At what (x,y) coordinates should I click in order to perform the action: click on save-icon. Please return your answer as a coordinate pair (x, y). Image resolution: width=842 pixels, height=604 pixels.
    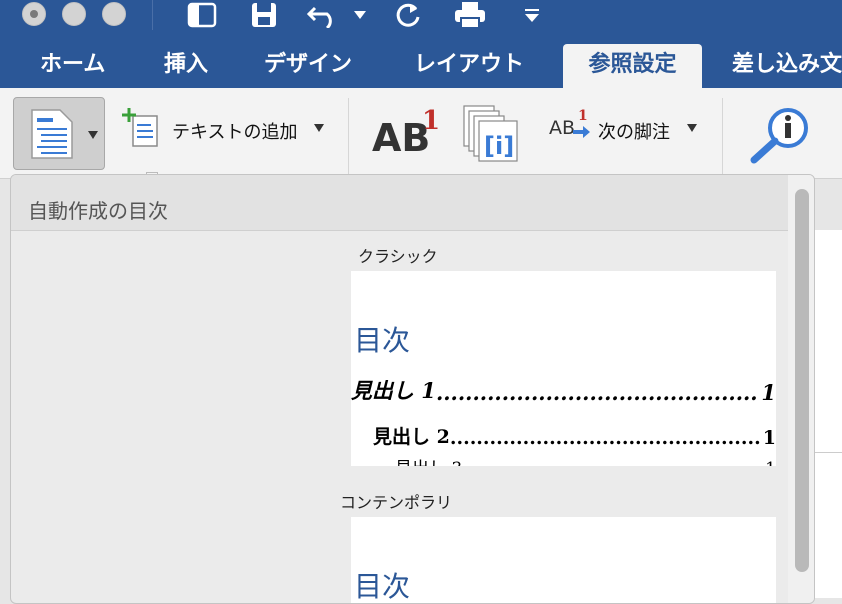
    Looking at the image, I should click on (264, 15).